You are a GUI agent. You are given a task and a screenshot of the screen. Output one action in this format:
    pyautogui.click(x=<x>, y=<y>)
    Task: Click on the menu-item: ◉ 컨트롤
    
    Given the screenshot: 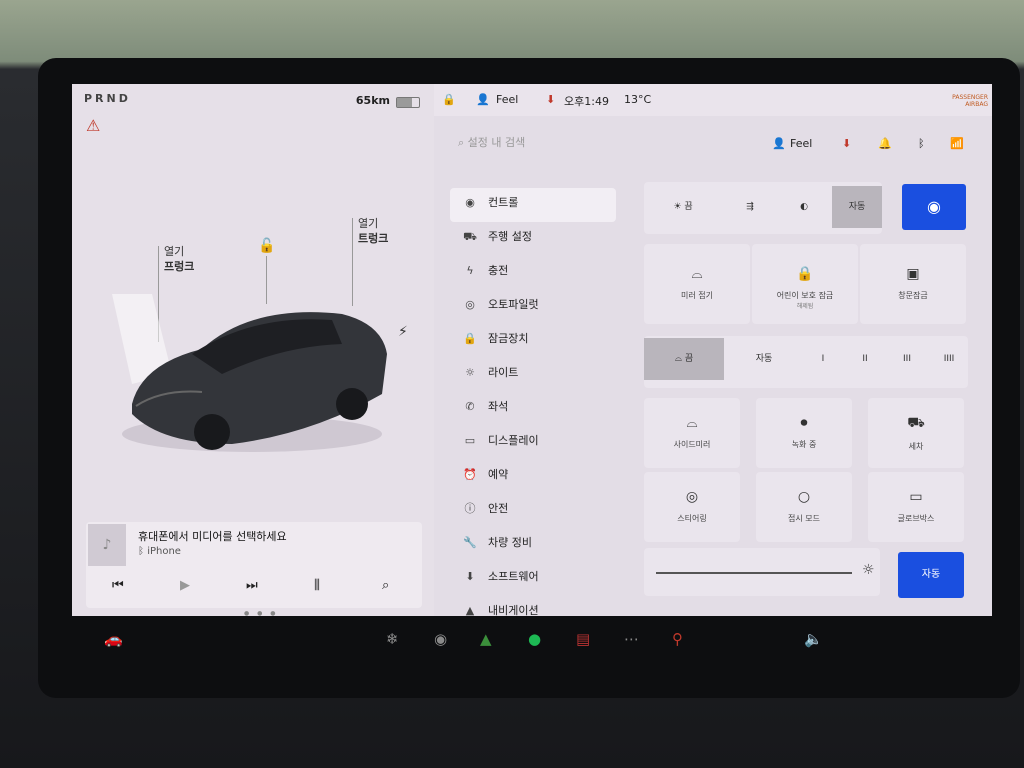 What is the action you would take?
    pyautogui.click(x=533, y=205)
    